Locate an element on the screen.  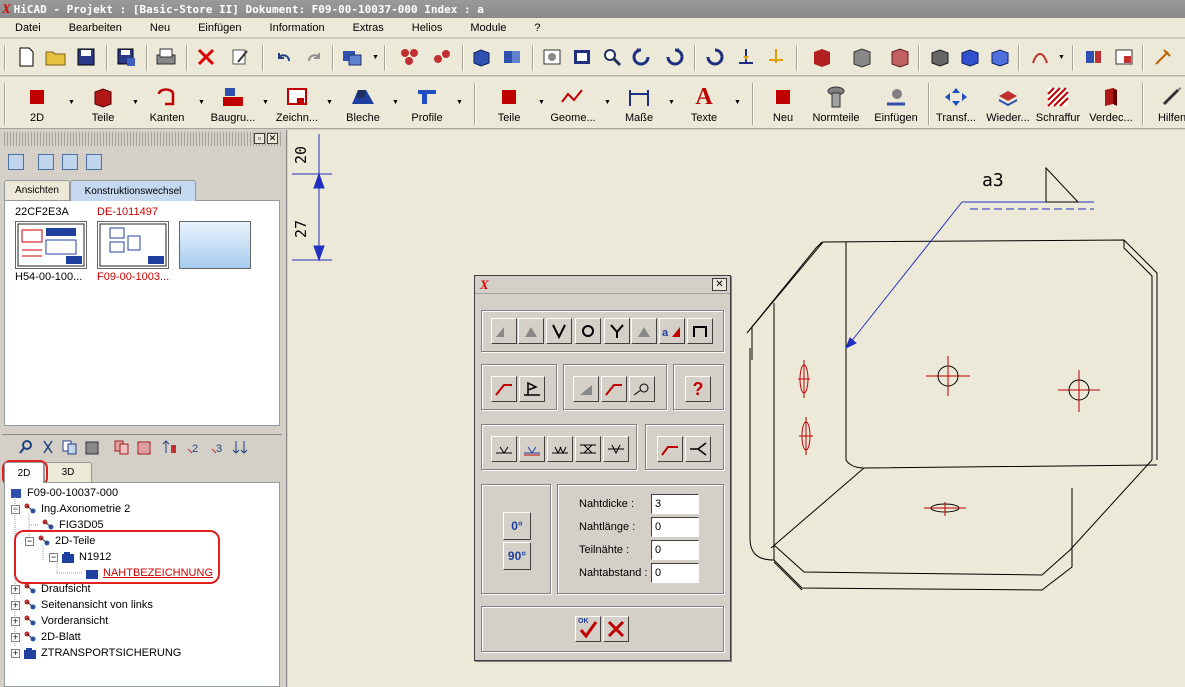
cube-shade-icon is located at coordinates (970, 57).